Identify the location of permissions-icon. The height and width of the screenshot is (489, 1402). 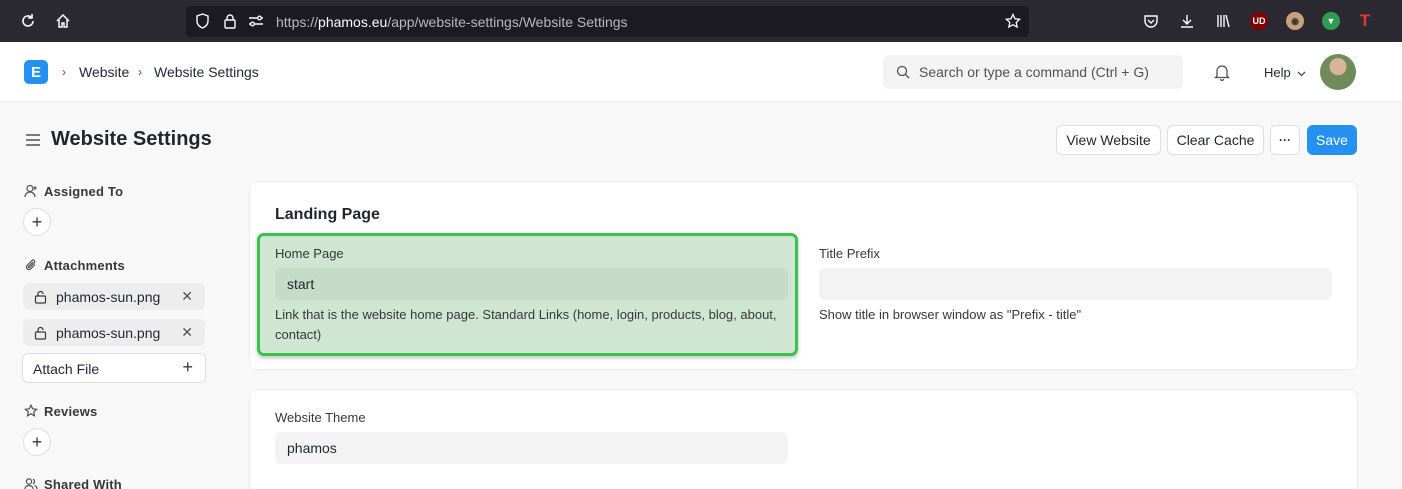
(256, 21).